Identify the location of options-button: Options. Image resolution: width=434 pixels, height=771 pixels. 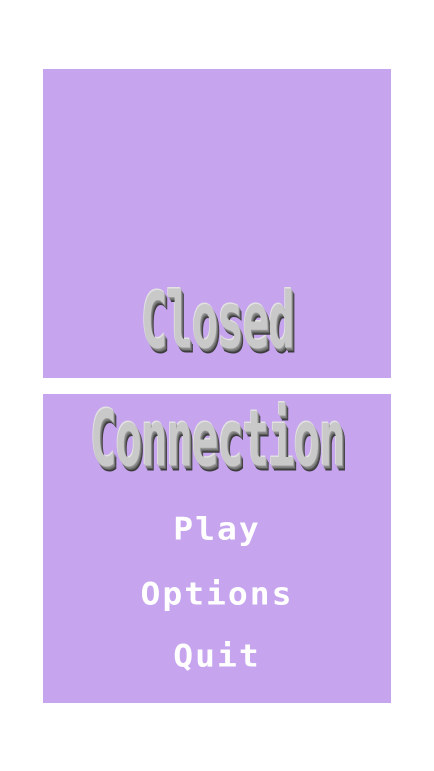
(217, 594).